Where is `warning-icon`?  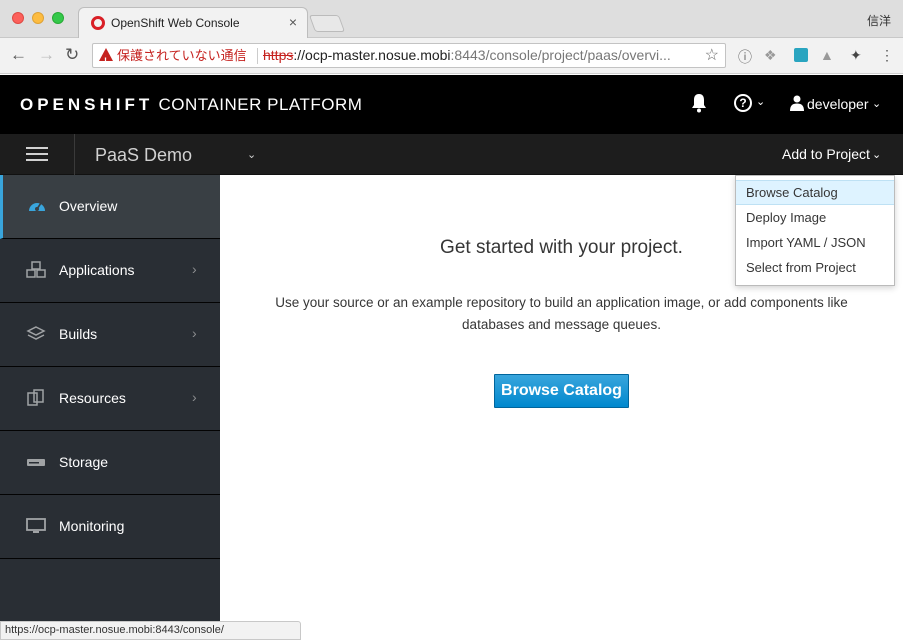
warning-icon is located at coordinates (106, 57).